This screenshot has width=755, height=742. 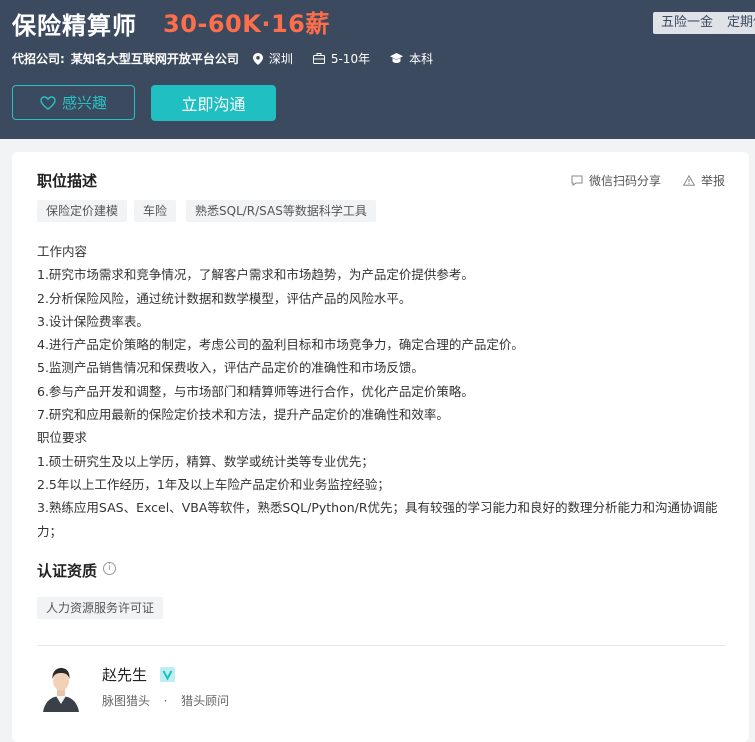 I want to click on chat-now-button: 立即沟通, so click(x=213, y=103).